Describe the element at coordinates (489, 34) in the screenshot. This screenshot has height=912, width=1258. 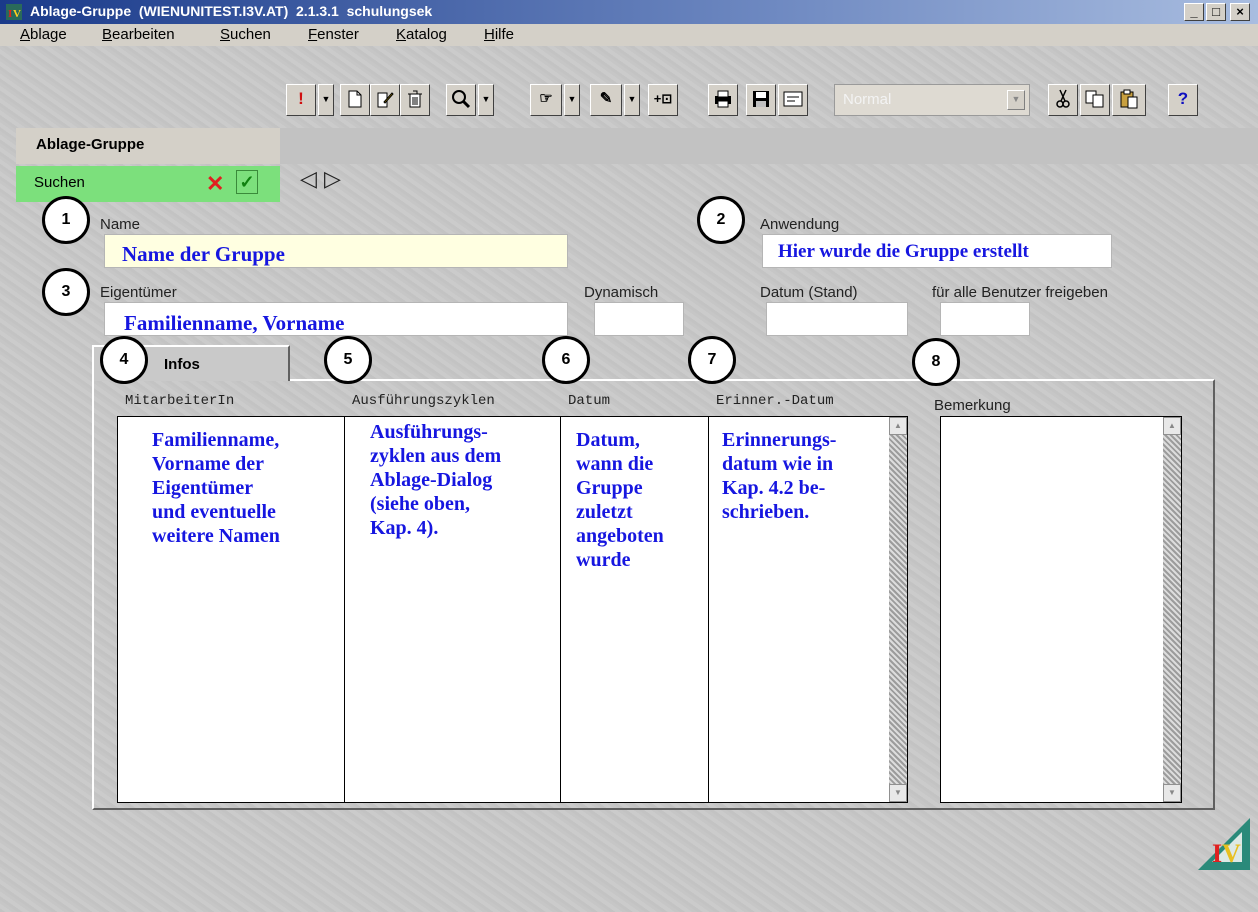
I see `menu-hilfe-key: H` at that location.